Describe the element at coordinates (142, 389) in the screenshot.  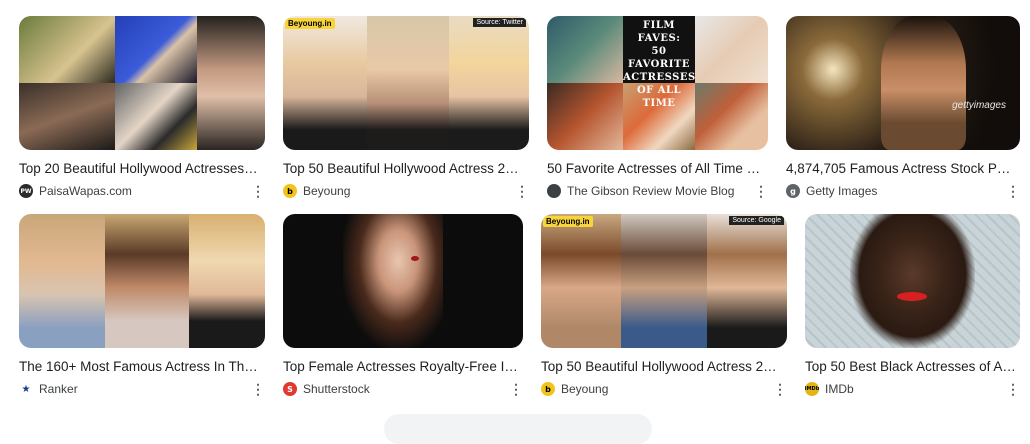
I see `result-source: ★ Ranker ⋮` at that location.